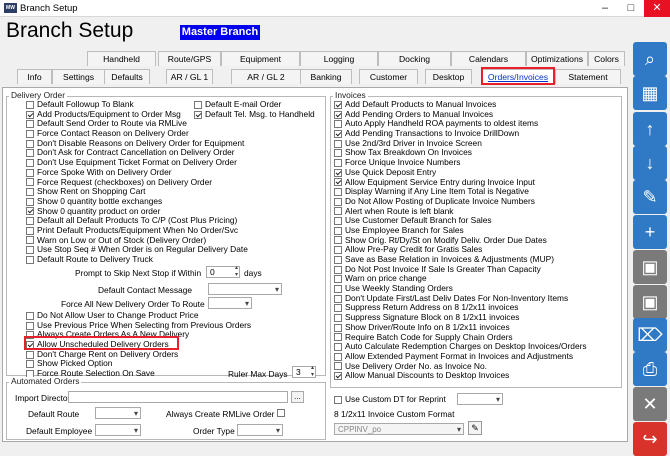 The image size is (670, 456). What do you see at coordinates (448, 76) in the screenshot?
I see `tab-desktop: Desktop` at bounding box center [448, 76].